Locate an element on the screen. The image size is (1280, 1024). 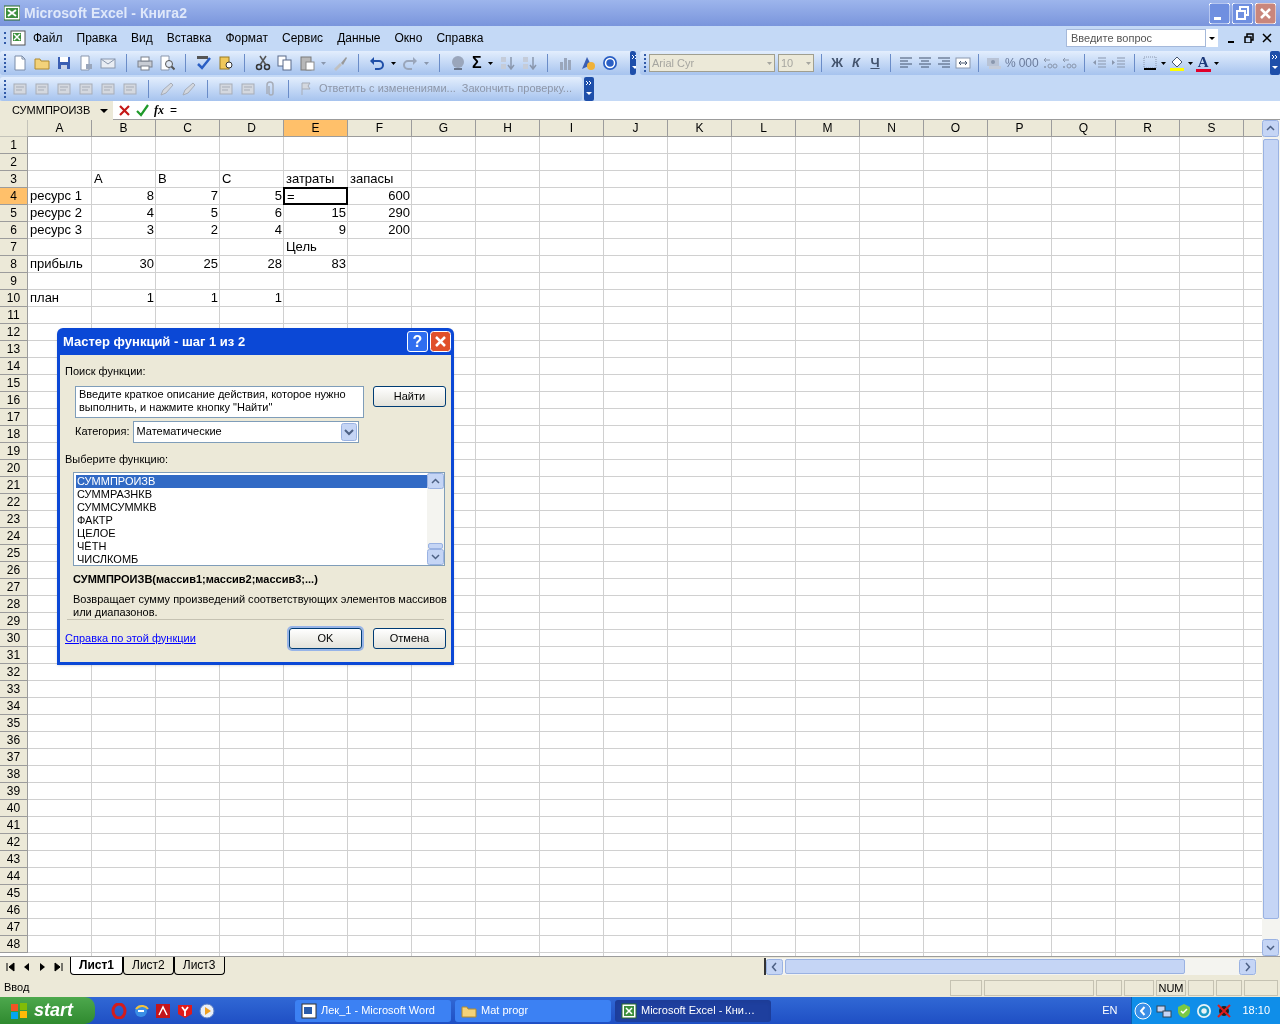
scroll-up-icon is located at coordinates (1270, 128).